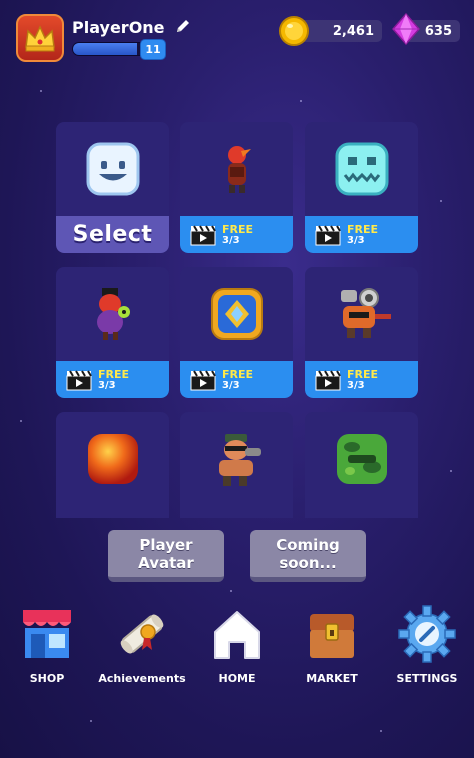 The height and width of the screenshot is (758, 474). I want to click on level-progress-bar, so click(108, 49).